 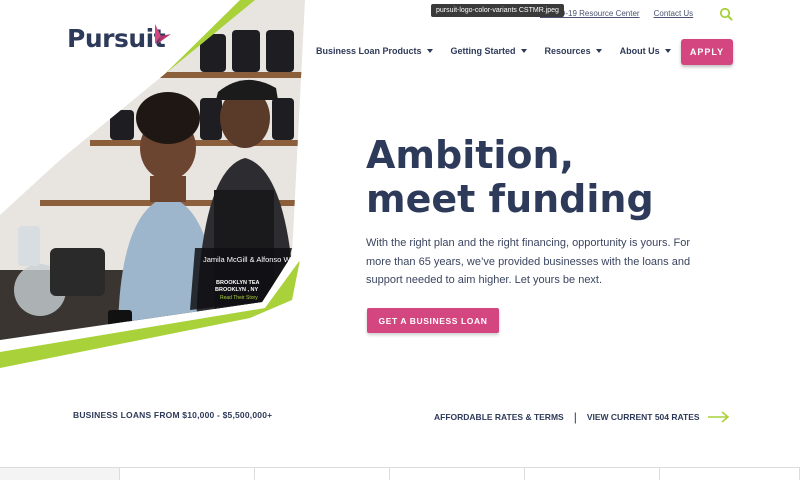 I want to click on nav-label: About Us, so click(x=639, y=51).